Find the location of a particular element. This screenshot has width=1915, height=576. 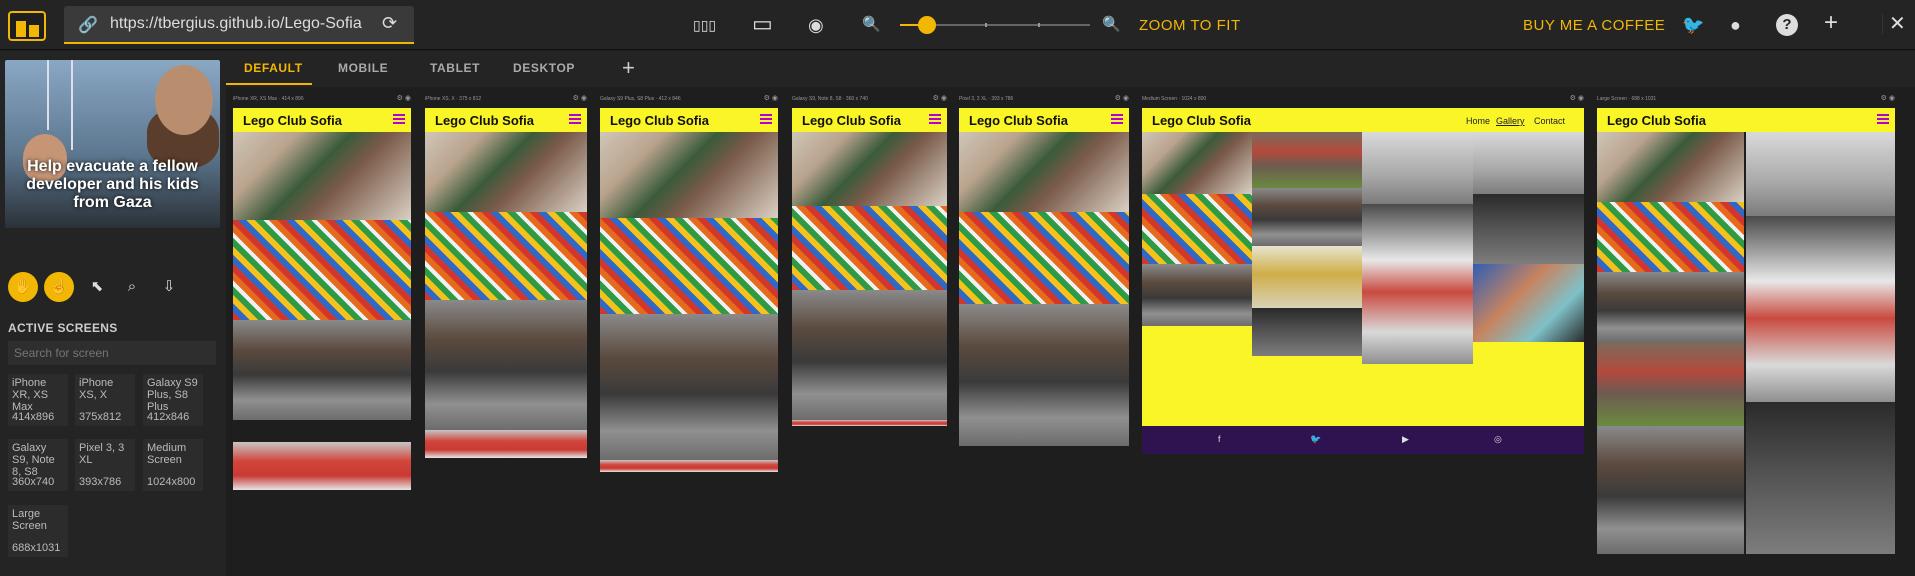

screen-name: Medium Screen is located at coordinates (167, 454).